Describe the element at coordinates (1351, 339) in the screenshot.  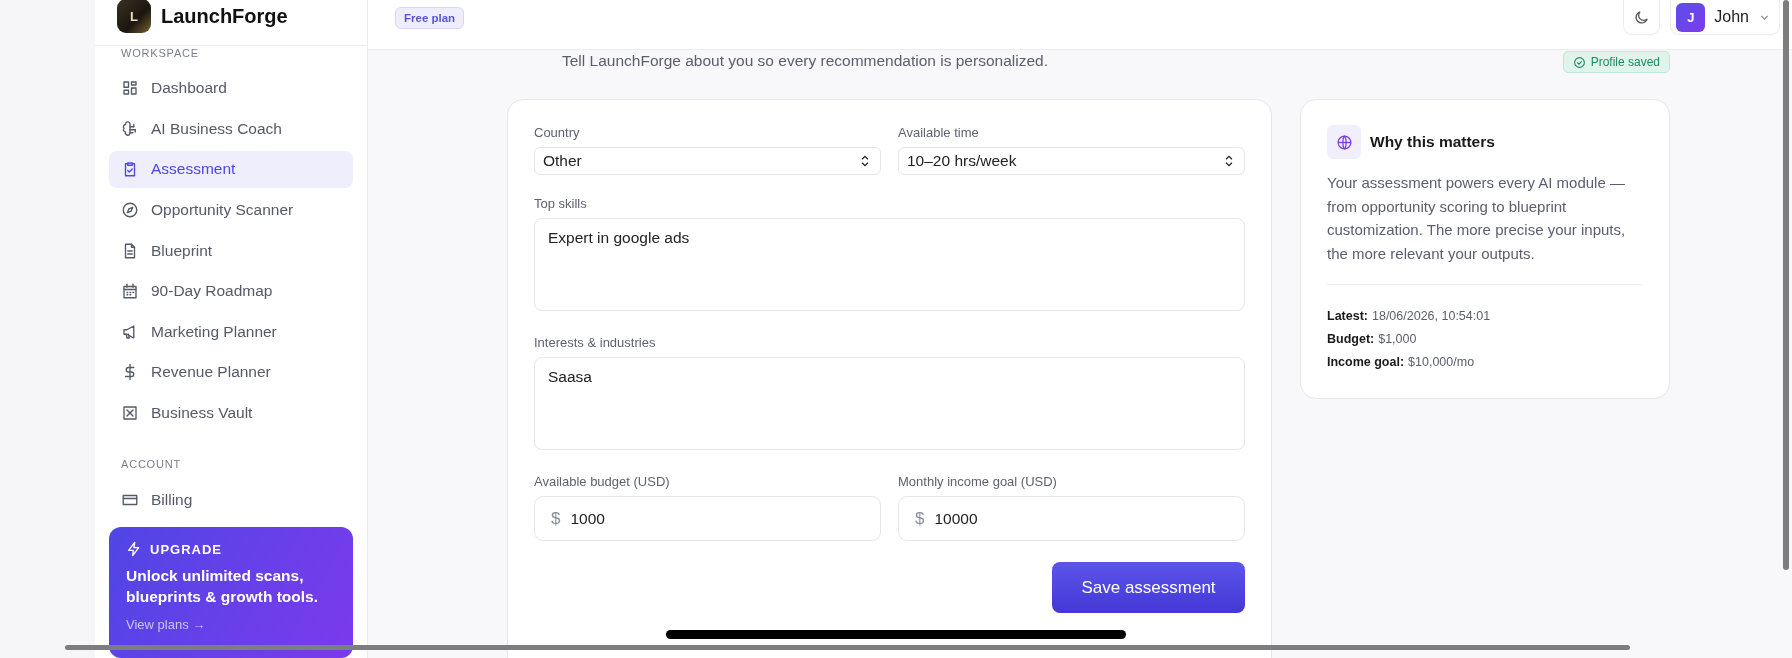
I see `detail-label: Budget:` at that location.